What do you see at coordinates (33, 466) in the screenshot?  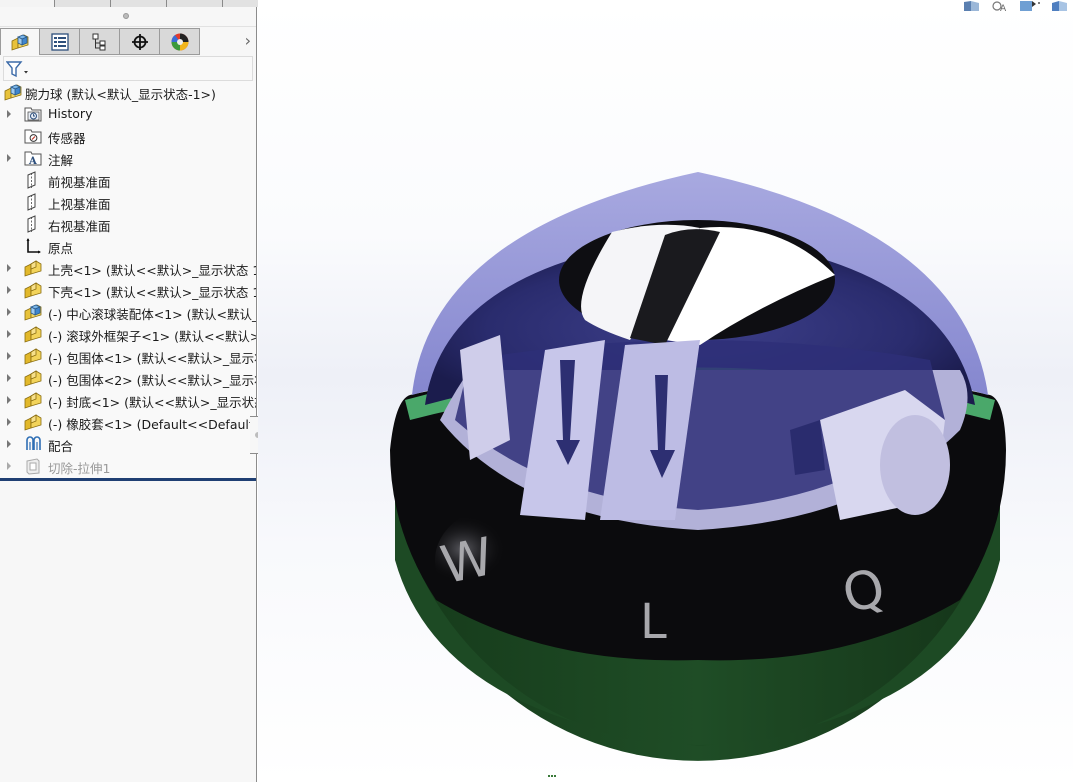 I see `cut-extrude-icon` at bounding box center [33, 466].